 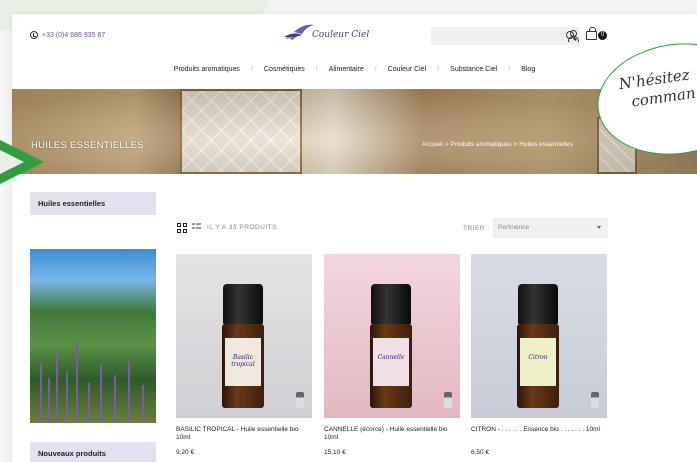 What do you see at coordinates (12, 162) in the screenshot?
I see `chat-pointer-inner` at bounding box center [12, 162].